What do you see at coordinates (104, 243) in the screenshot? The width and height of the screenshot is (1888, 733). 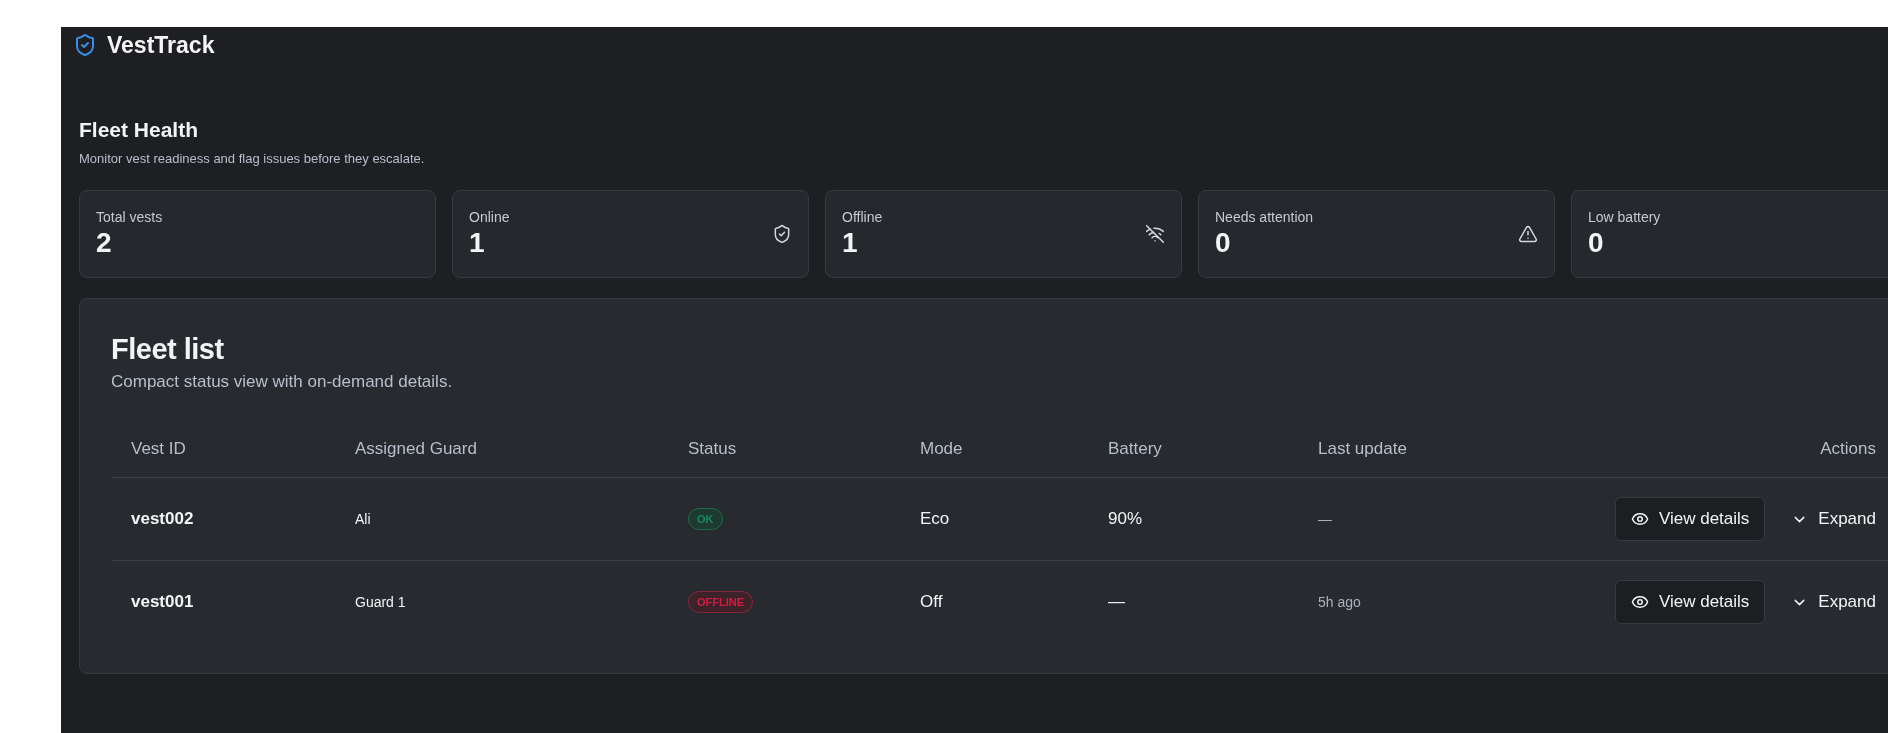 I see `stat-value: 2` at bounding box center [104, 243].